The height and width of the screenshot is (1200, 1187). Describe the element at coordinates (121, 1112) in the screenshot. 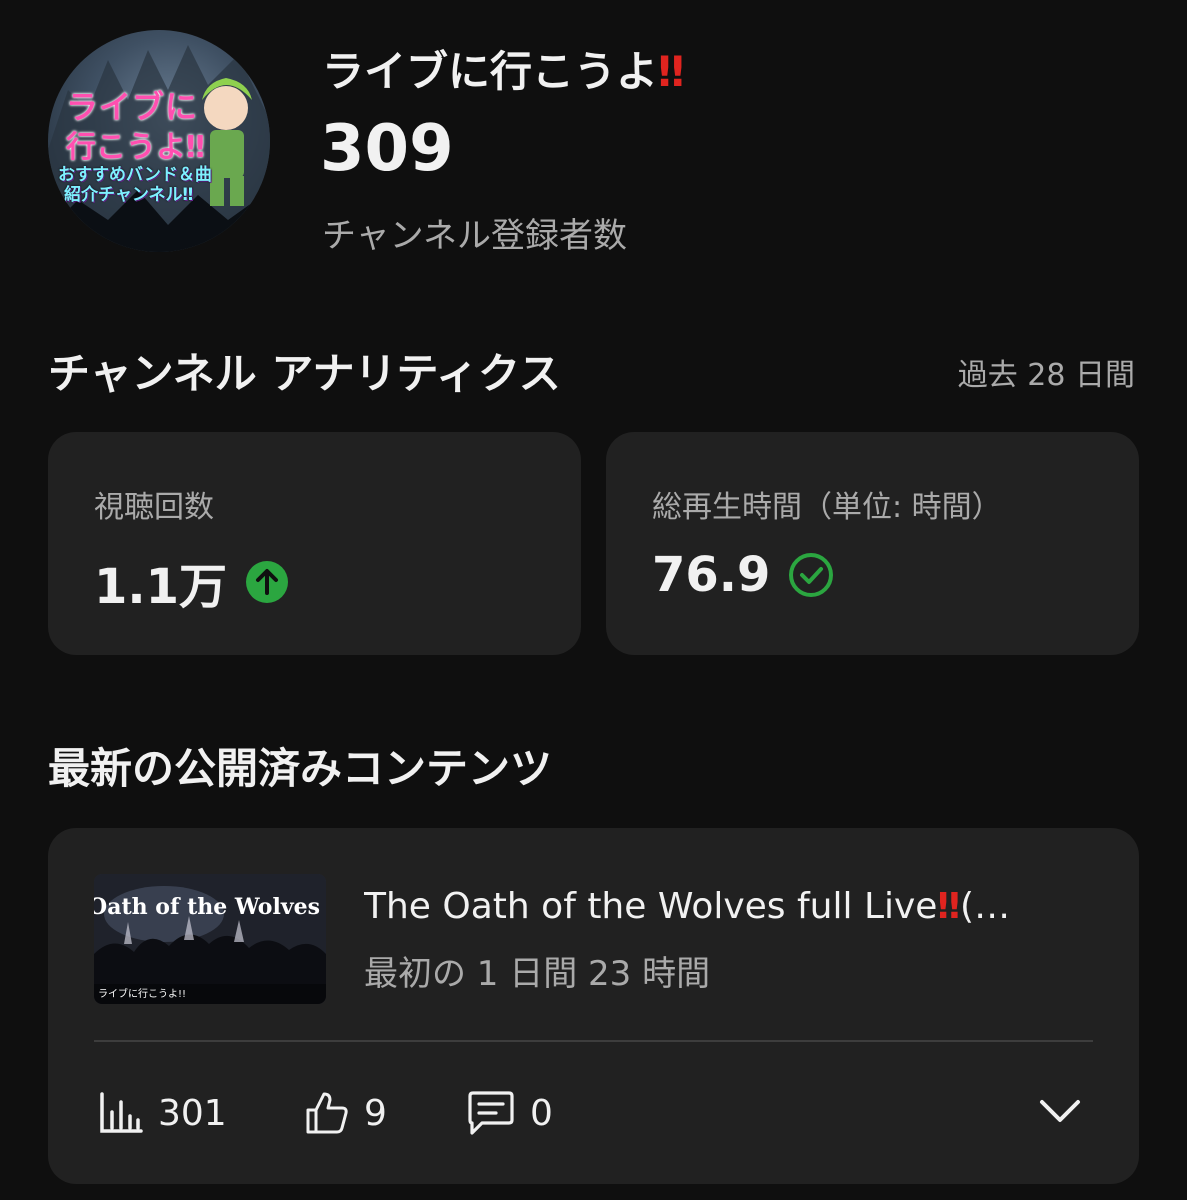

I see `bar-chart-icon` at that location.